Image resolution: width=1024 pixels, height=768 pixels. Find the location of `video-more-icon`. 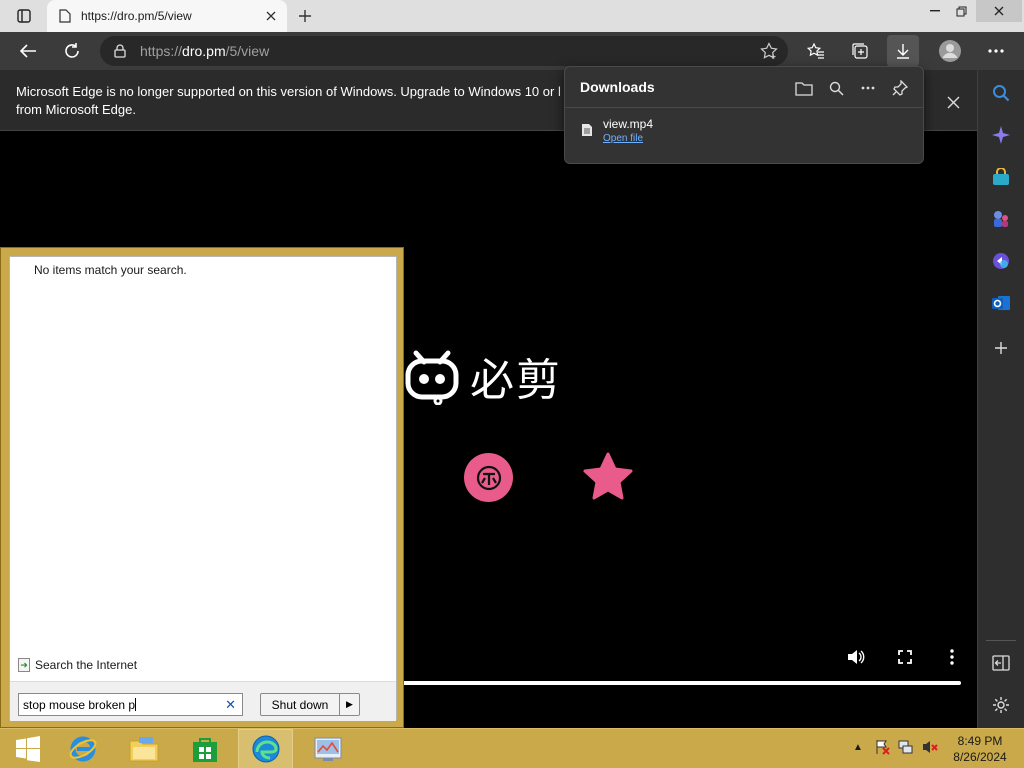

video-more-icon is located at coordinates (952, 657).